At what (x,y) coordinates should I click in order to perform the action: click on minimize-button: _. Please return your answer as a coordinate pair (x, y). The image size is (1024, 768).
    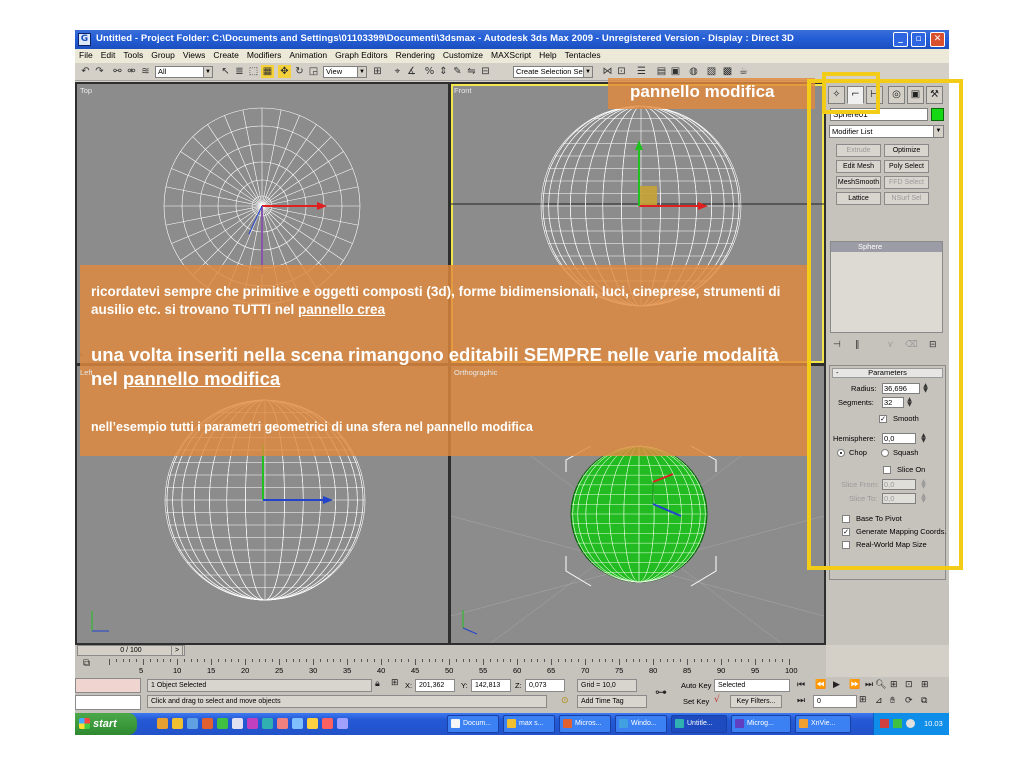
    Looking at the image, I should click on (900, 39).